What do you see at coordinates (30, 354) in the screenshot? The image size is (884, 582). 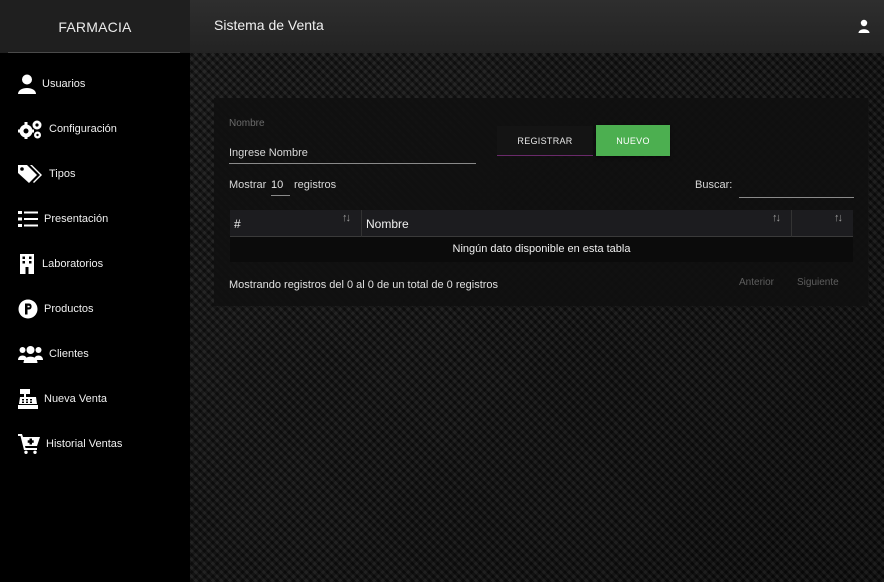 I see `users-icon` at bounding box center [30, 354].